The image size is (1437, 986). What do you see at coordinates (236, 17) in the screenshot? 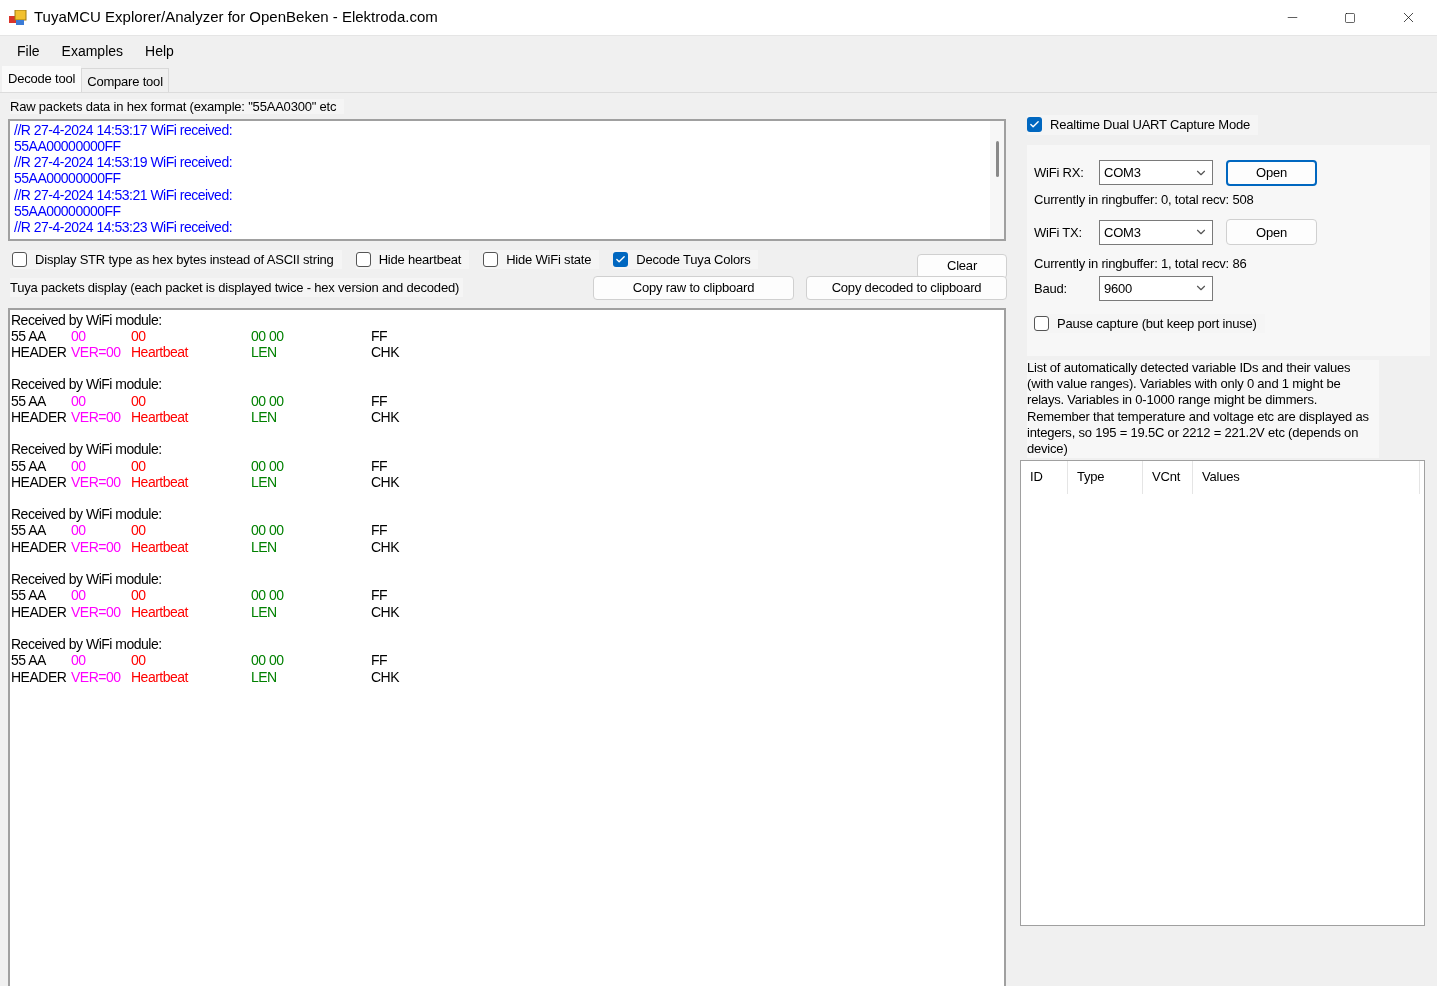
I see `window-title: TuyaMCU Explorer/Analyzer for OpenBeken - Elektroda.com` at bounding box center [236, 17].